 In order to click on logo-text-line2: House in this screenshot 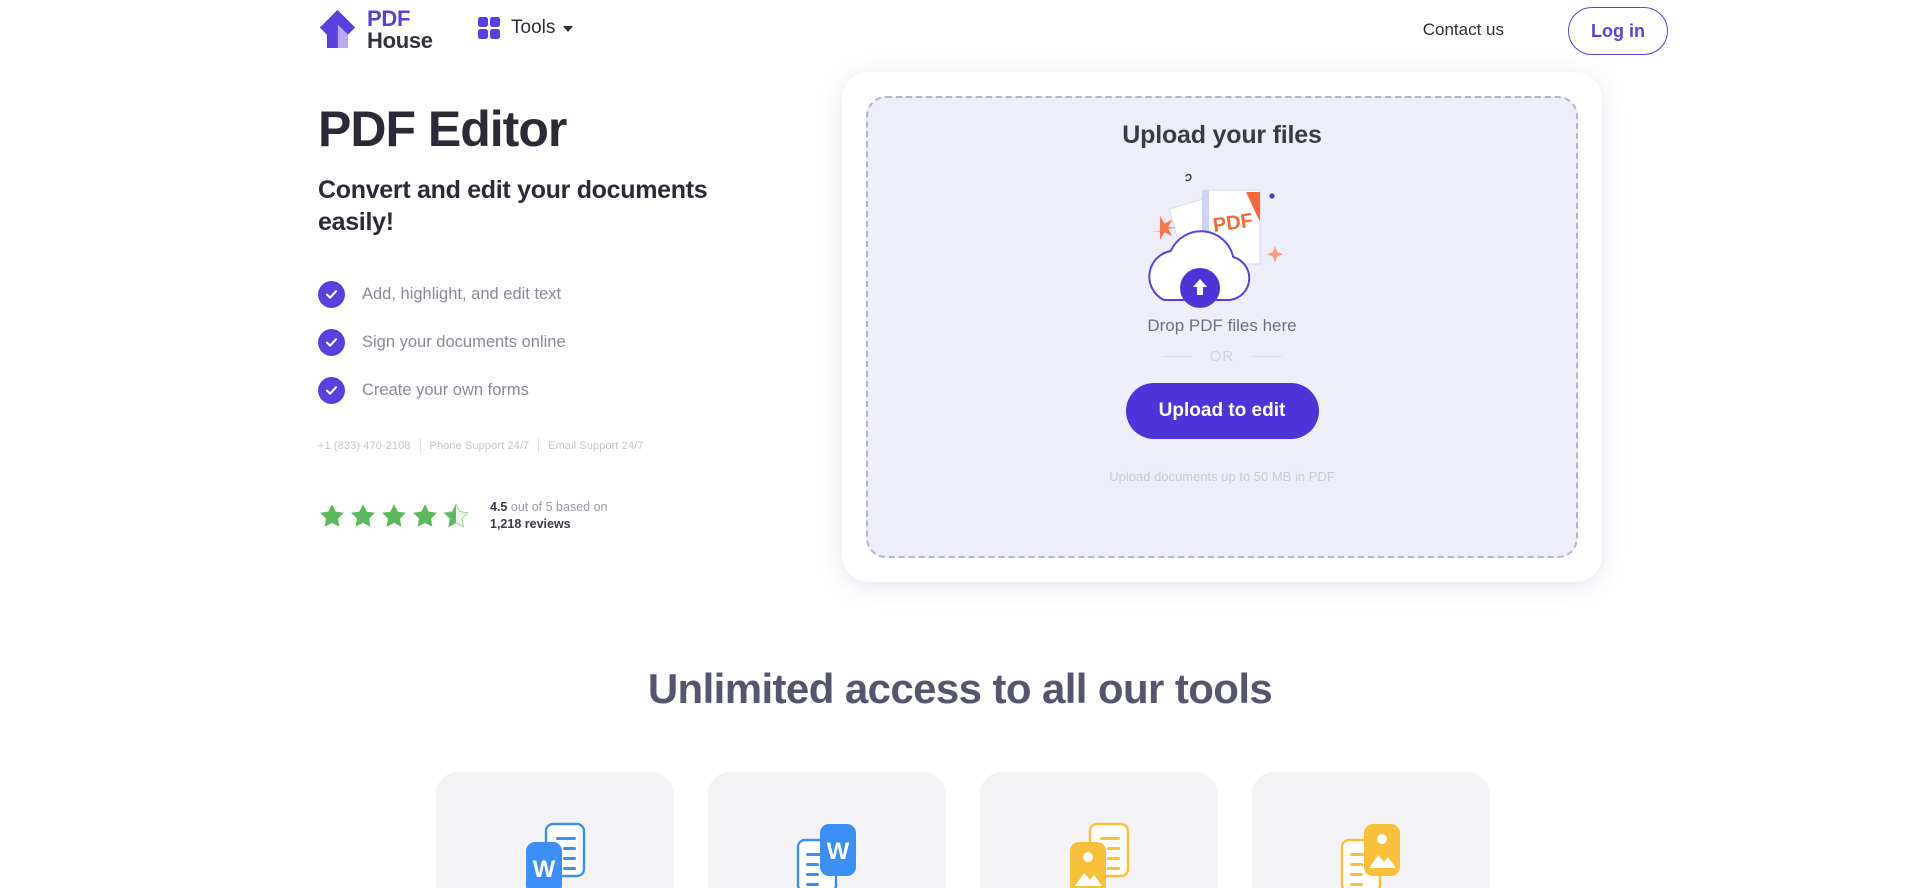, I will do `click(400, 40)`.